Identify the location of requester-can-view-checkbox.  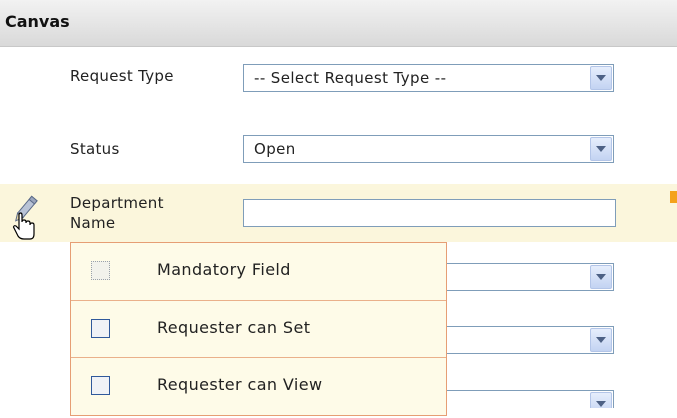
(100, 385).